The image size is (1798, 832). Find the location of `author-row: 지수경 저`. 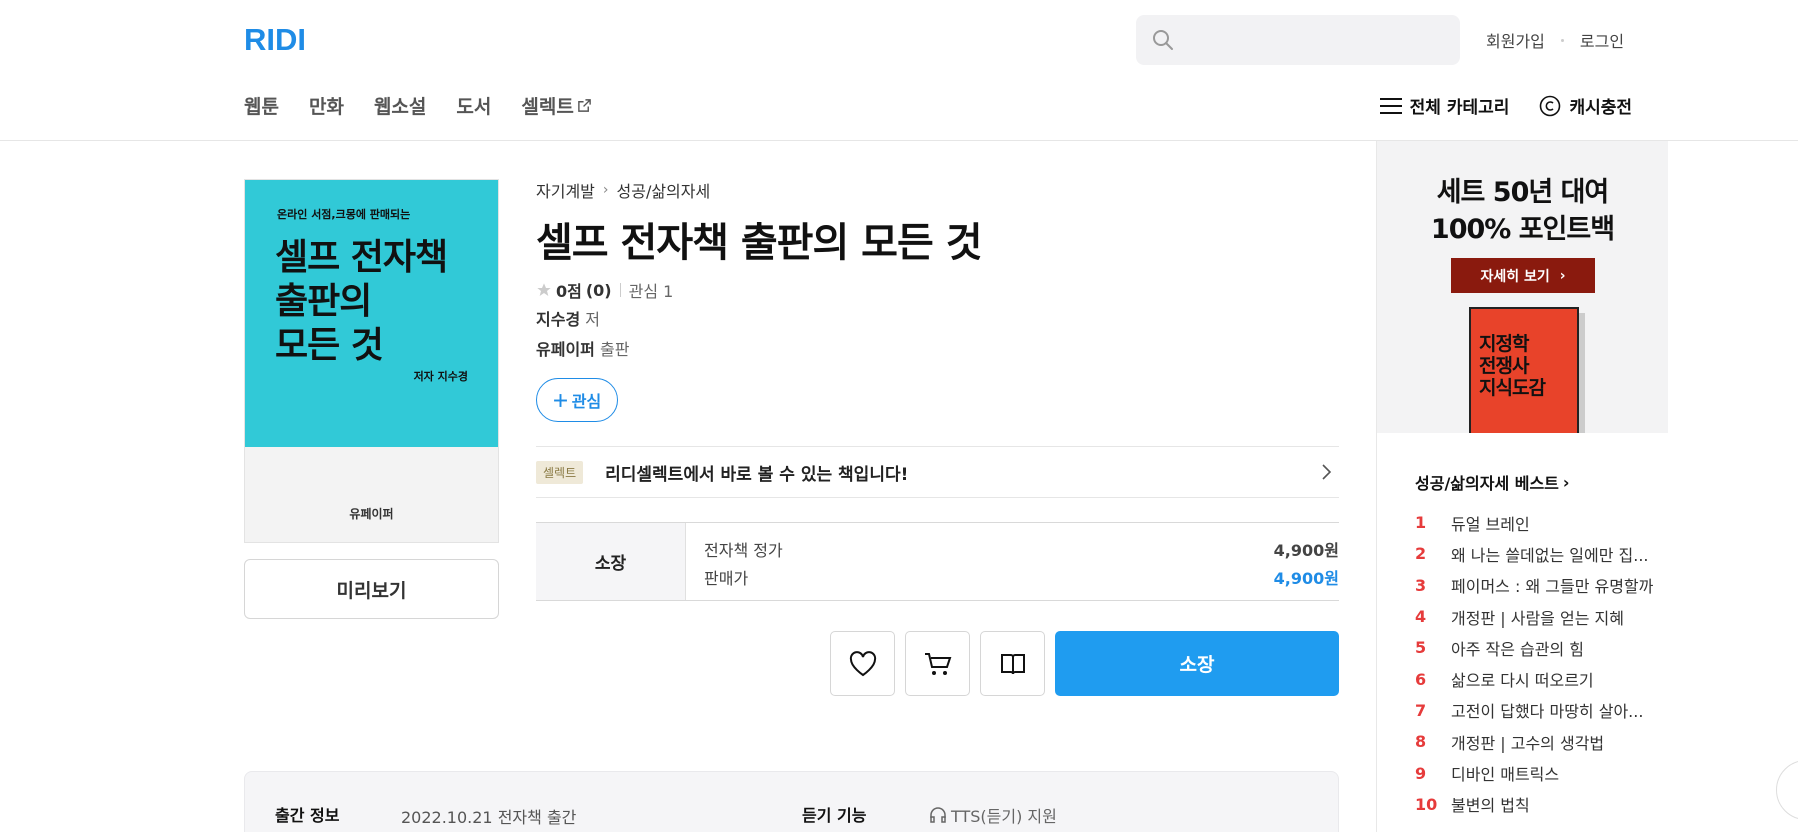

author-row: 지수경 저 is located at coordinates (568, 318).